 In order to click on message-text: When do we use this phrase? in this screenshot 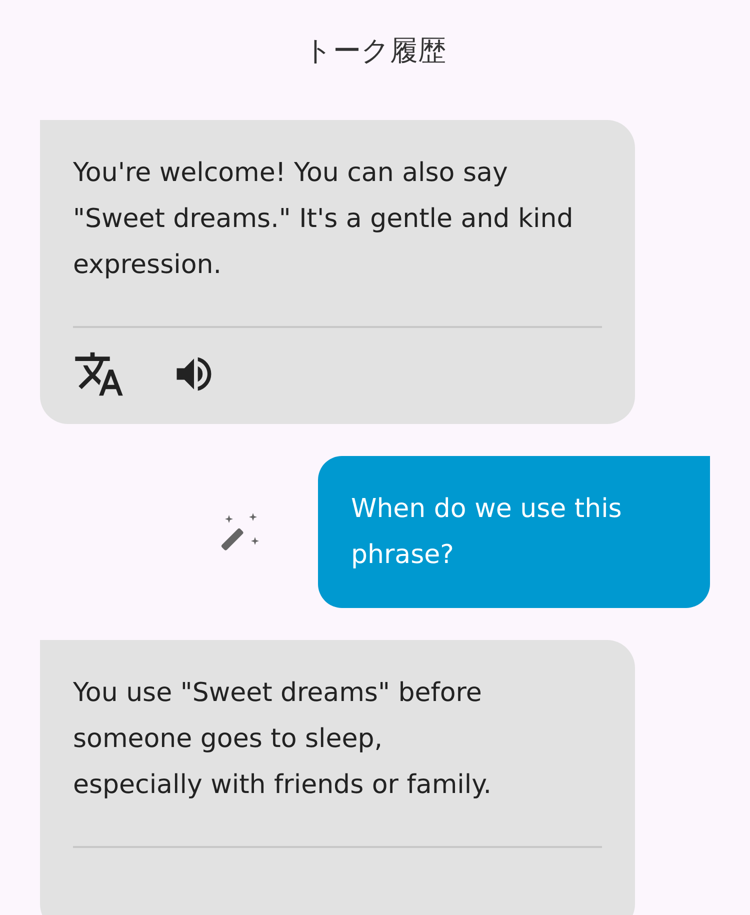, I will do `click(487, 532)`.